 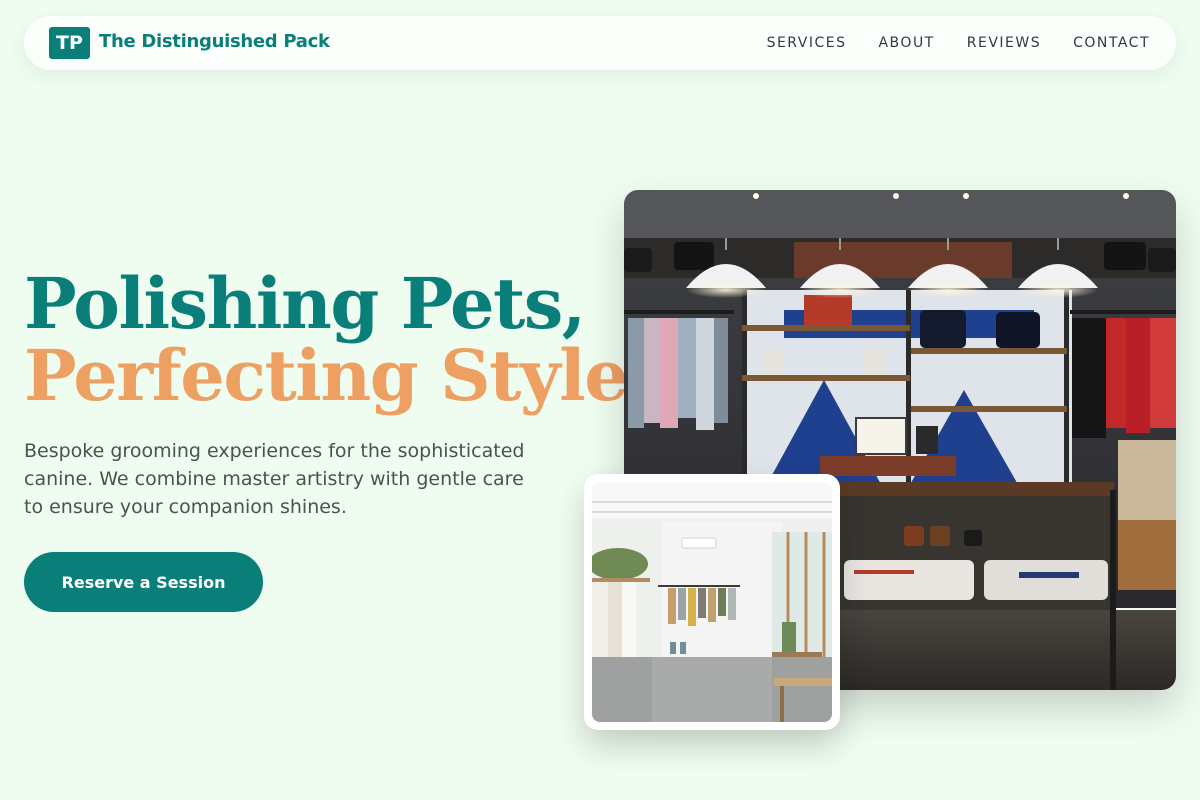 I want to click on brand-name: The Distinguished Pack, so click(x=214, y=41).